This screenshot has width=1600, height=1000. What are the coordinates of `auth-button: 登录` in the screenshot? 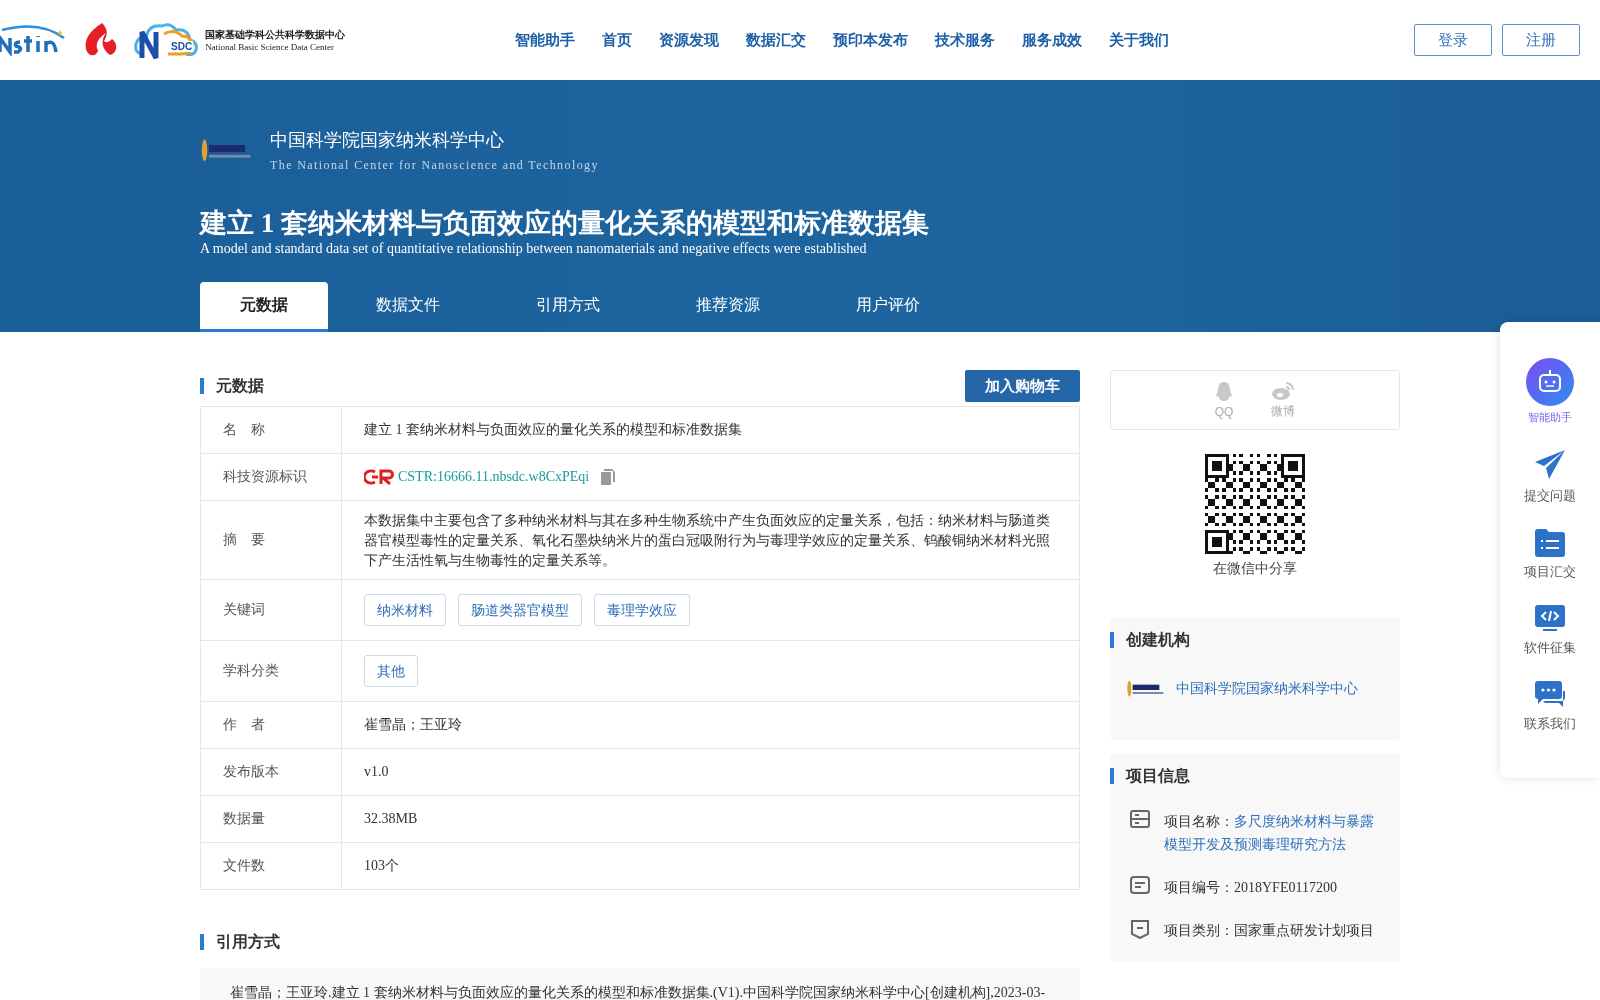 It's located at (1453, 40).